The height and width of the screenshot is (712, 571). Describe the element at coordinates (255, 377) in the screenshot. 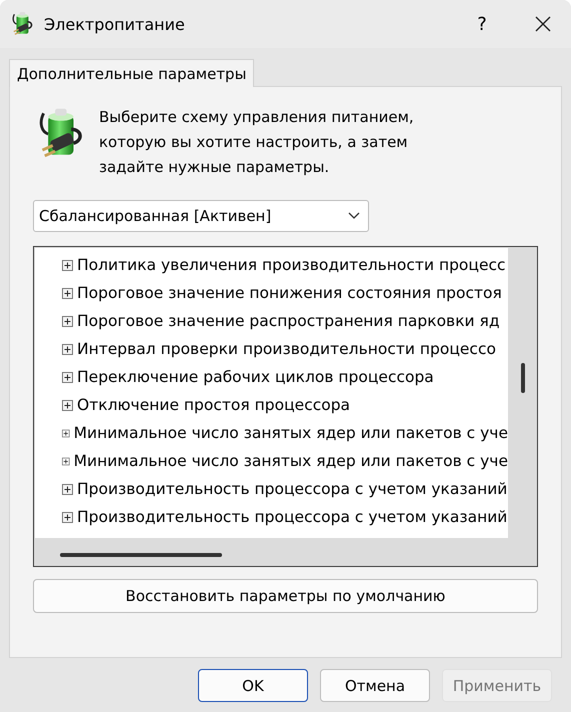

I see `tree-item: Переключение рабочих циклов процессора` at that location.